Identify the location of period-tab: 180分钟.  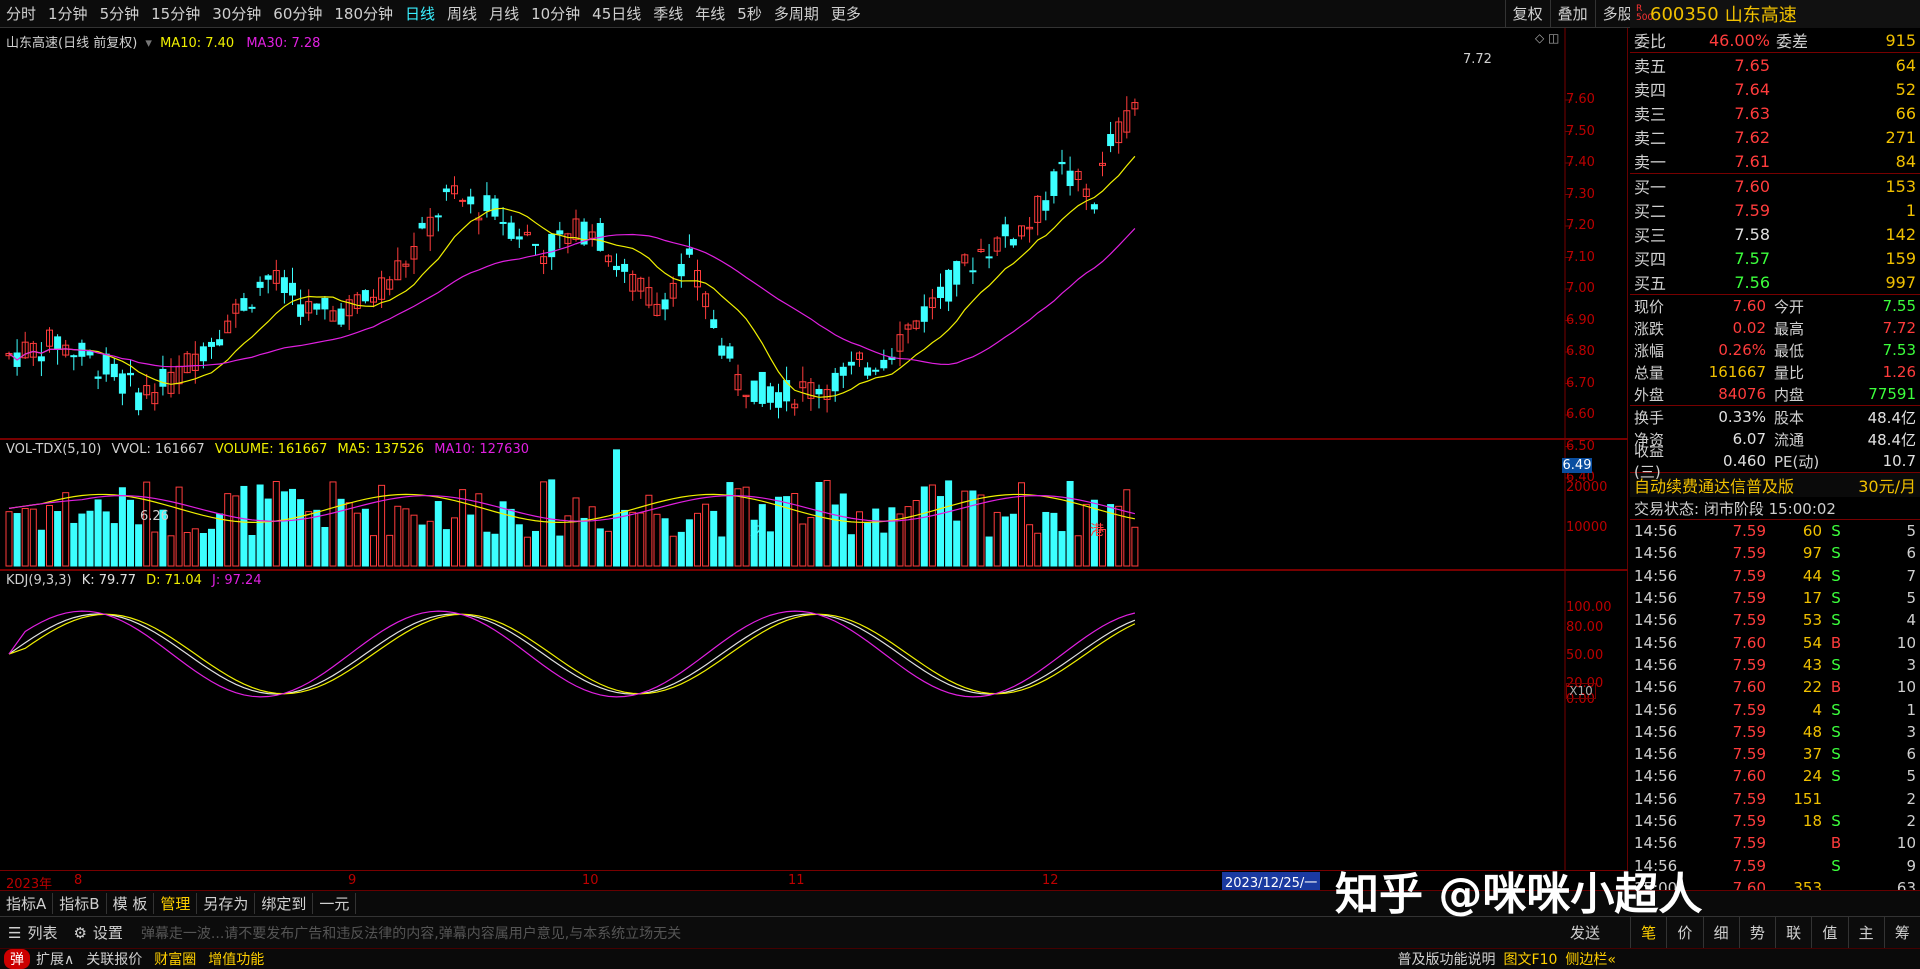
(363, 13).